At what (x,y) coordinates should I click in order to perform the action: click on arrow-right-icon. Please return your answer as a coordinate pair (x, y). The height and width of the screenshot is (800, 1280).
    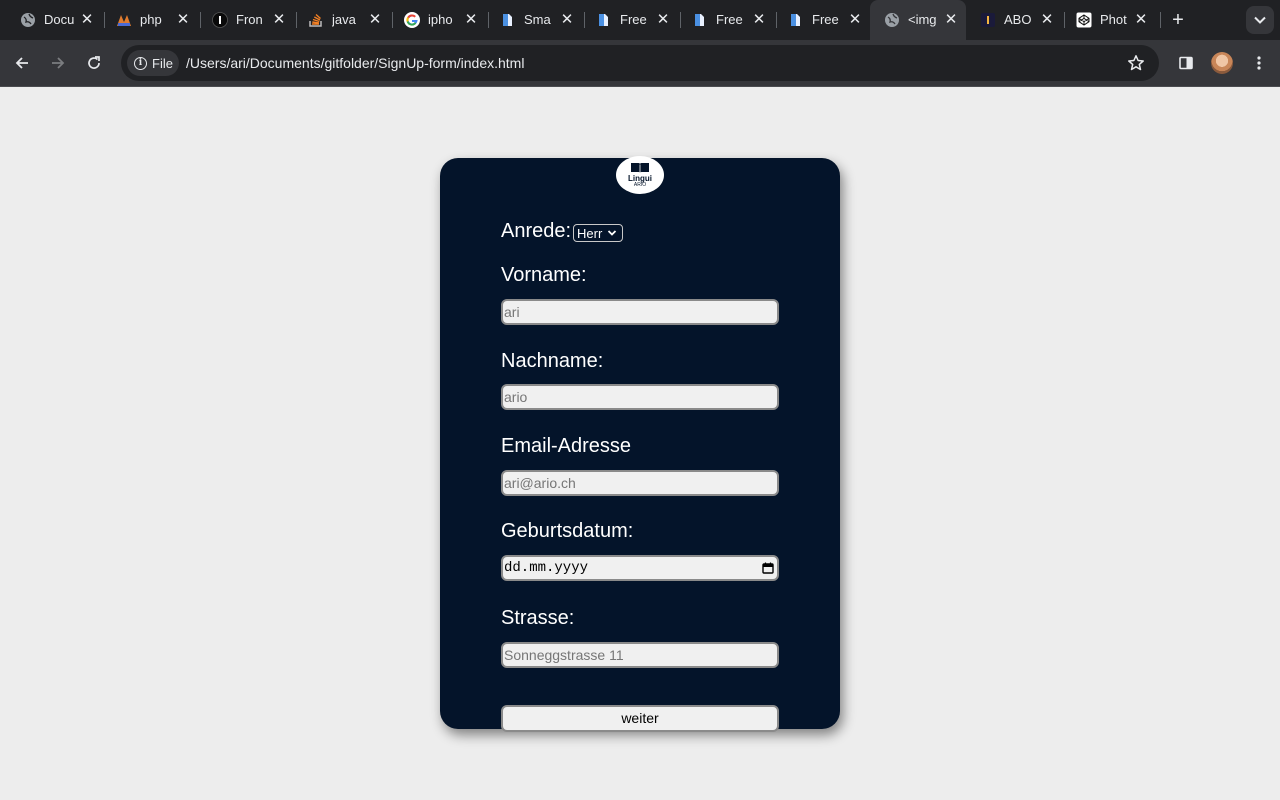
    Looking at the image, I should click on (58, 63).